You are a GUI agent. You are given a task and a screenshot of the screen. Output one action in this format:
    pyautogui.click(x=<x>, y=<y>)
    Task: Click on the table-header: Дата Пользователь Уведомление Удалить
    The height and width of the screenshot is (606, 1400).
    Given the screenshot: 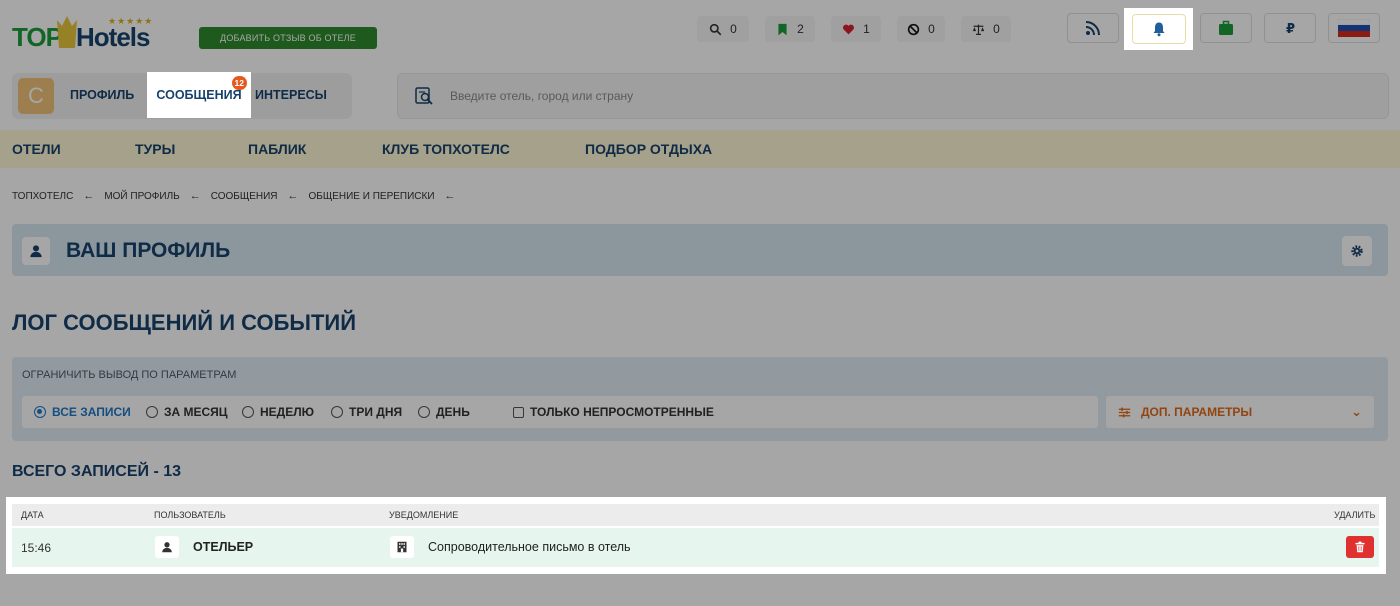 What is the action you would take?
    pyautogui.click(x=695, y=515)
    